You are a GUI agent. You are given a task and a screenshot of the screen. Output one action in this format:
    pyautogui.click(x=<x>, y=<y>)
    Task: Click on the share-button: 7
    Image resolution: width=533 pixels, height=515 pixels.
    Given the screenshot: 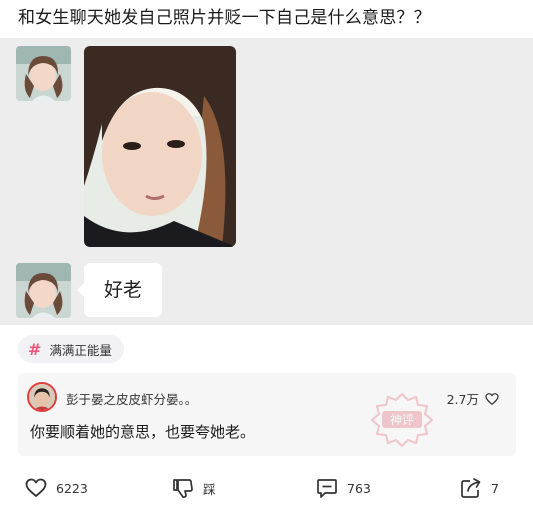 What is the action you would take?
    pyautogui.click(x=479, y=488)
    